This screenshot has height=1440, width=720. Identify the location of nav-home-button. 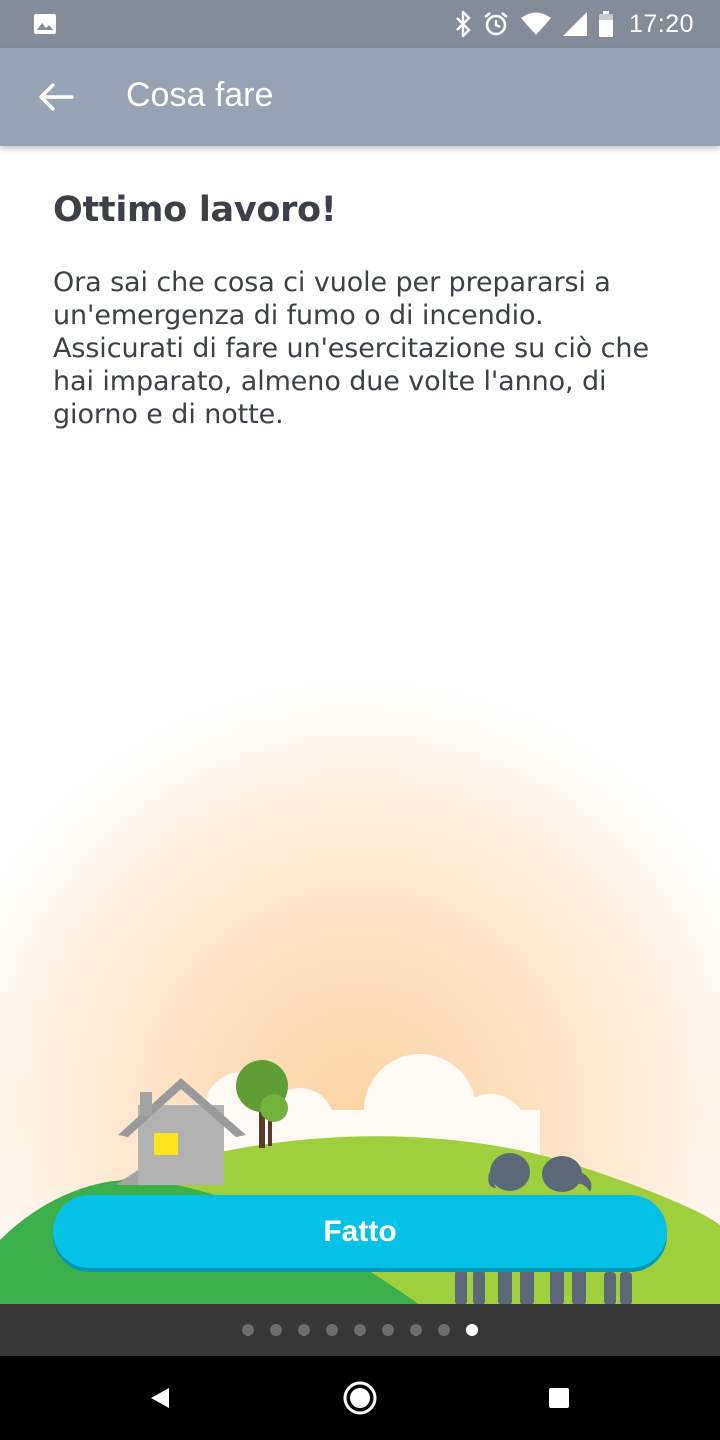
(360, 1398).